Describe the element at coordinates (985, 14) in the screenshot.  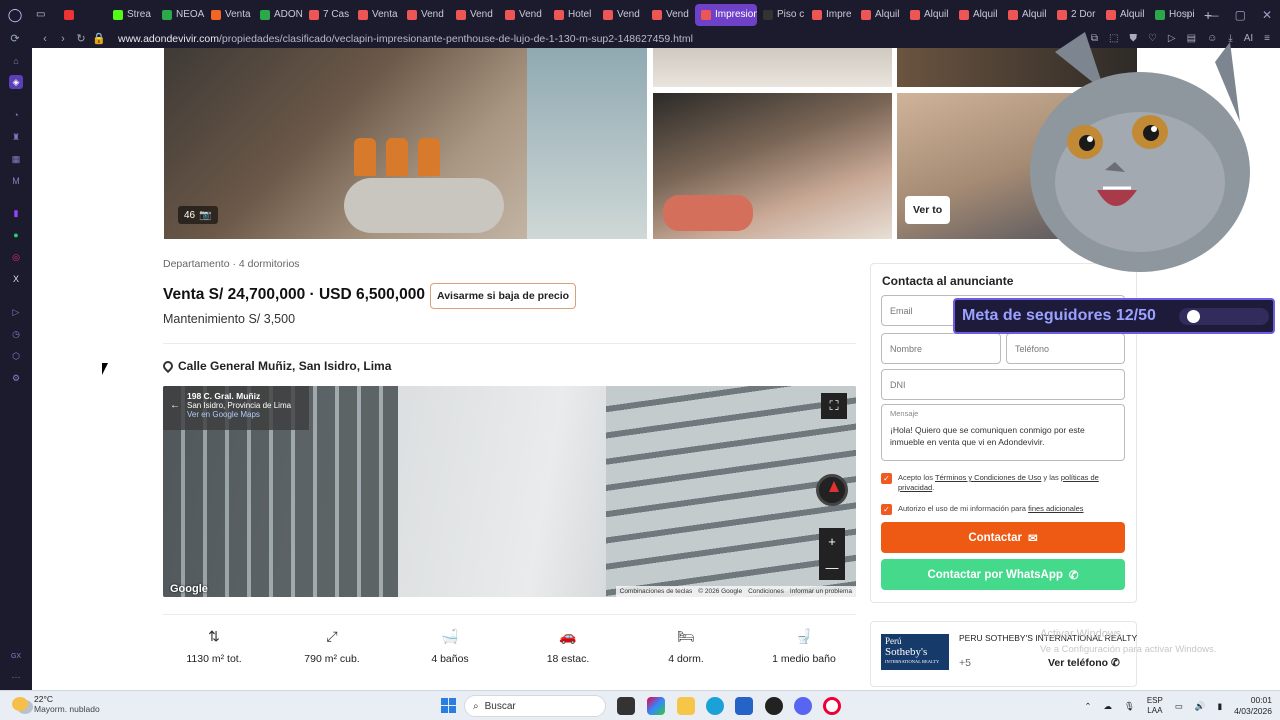
I see `tab-label: Alquil` at that location.